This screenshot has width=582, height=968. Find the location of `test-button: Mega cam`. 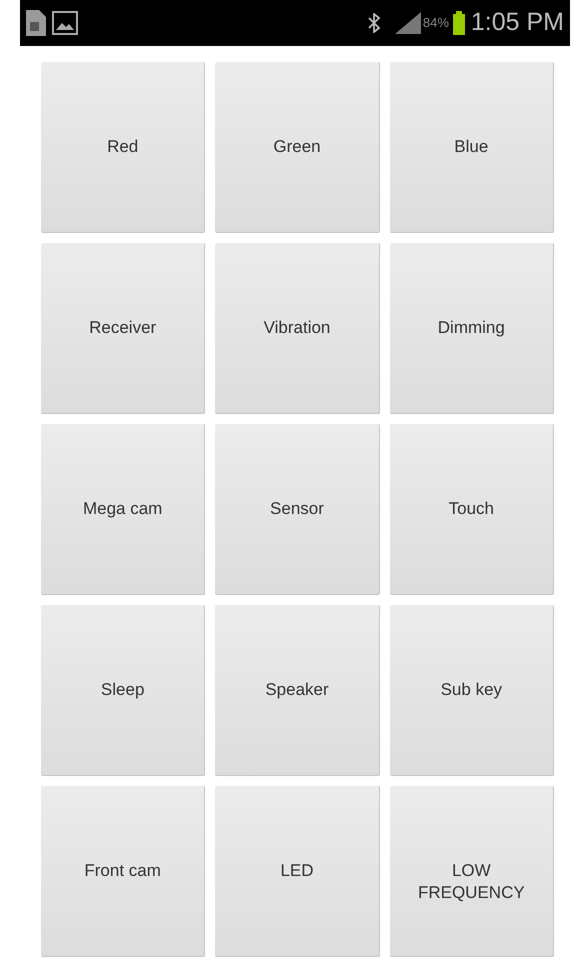

test-button: Mega cam is located at coordinates (123, 509).